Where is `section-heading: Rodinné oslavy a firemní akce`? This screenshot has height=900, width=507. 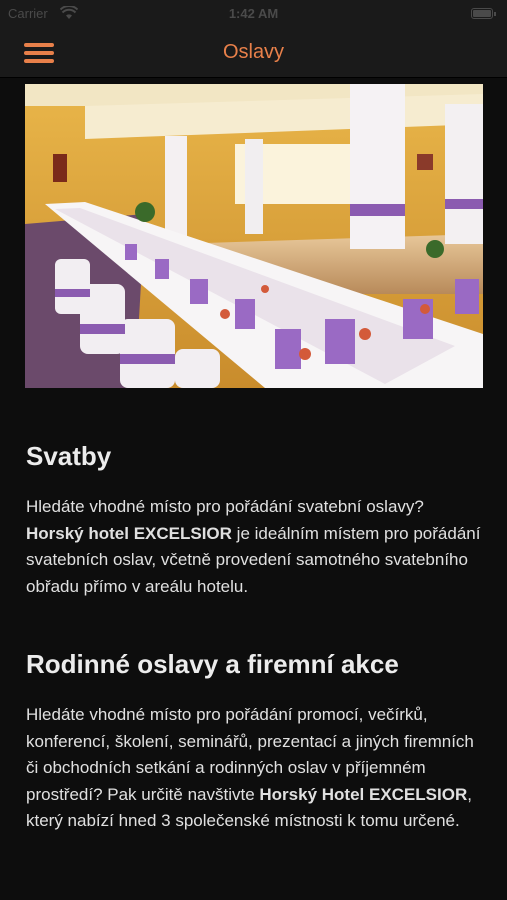 section-heading: Rodinné oslavy a firemní akce is located at coordinates (212, 664).